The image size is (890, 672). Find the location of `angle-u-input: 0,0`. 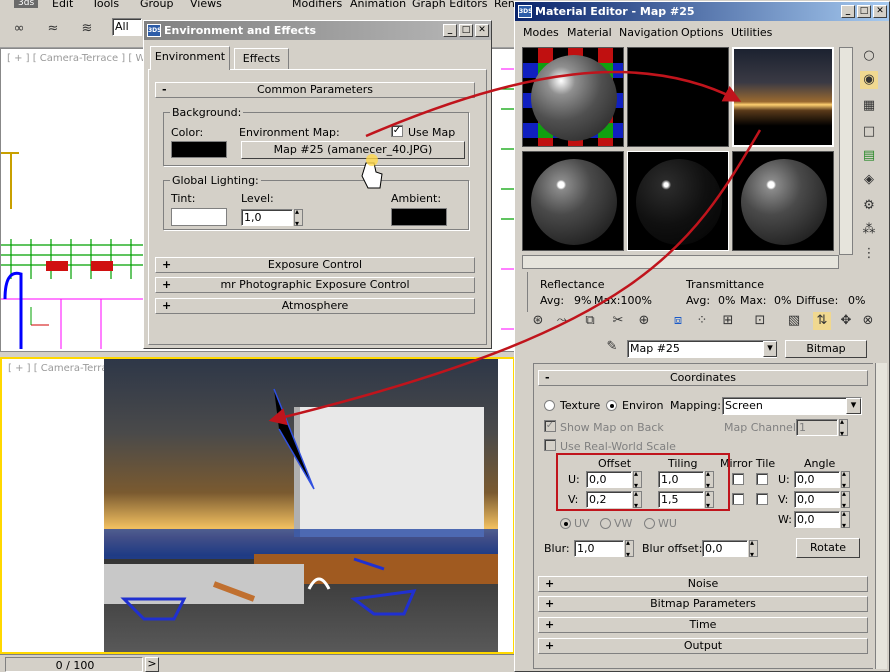

angle-u-input: 0,0 is located at coordinates (817, 479).